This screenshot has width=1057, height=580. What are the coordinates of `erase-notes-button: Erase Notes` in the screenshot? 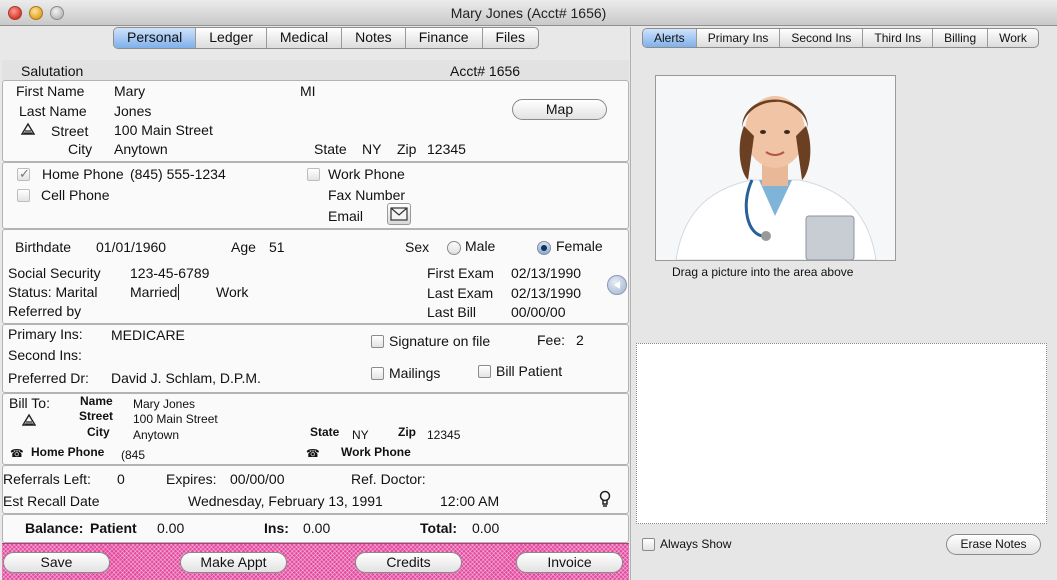 It's located at (993, 544).